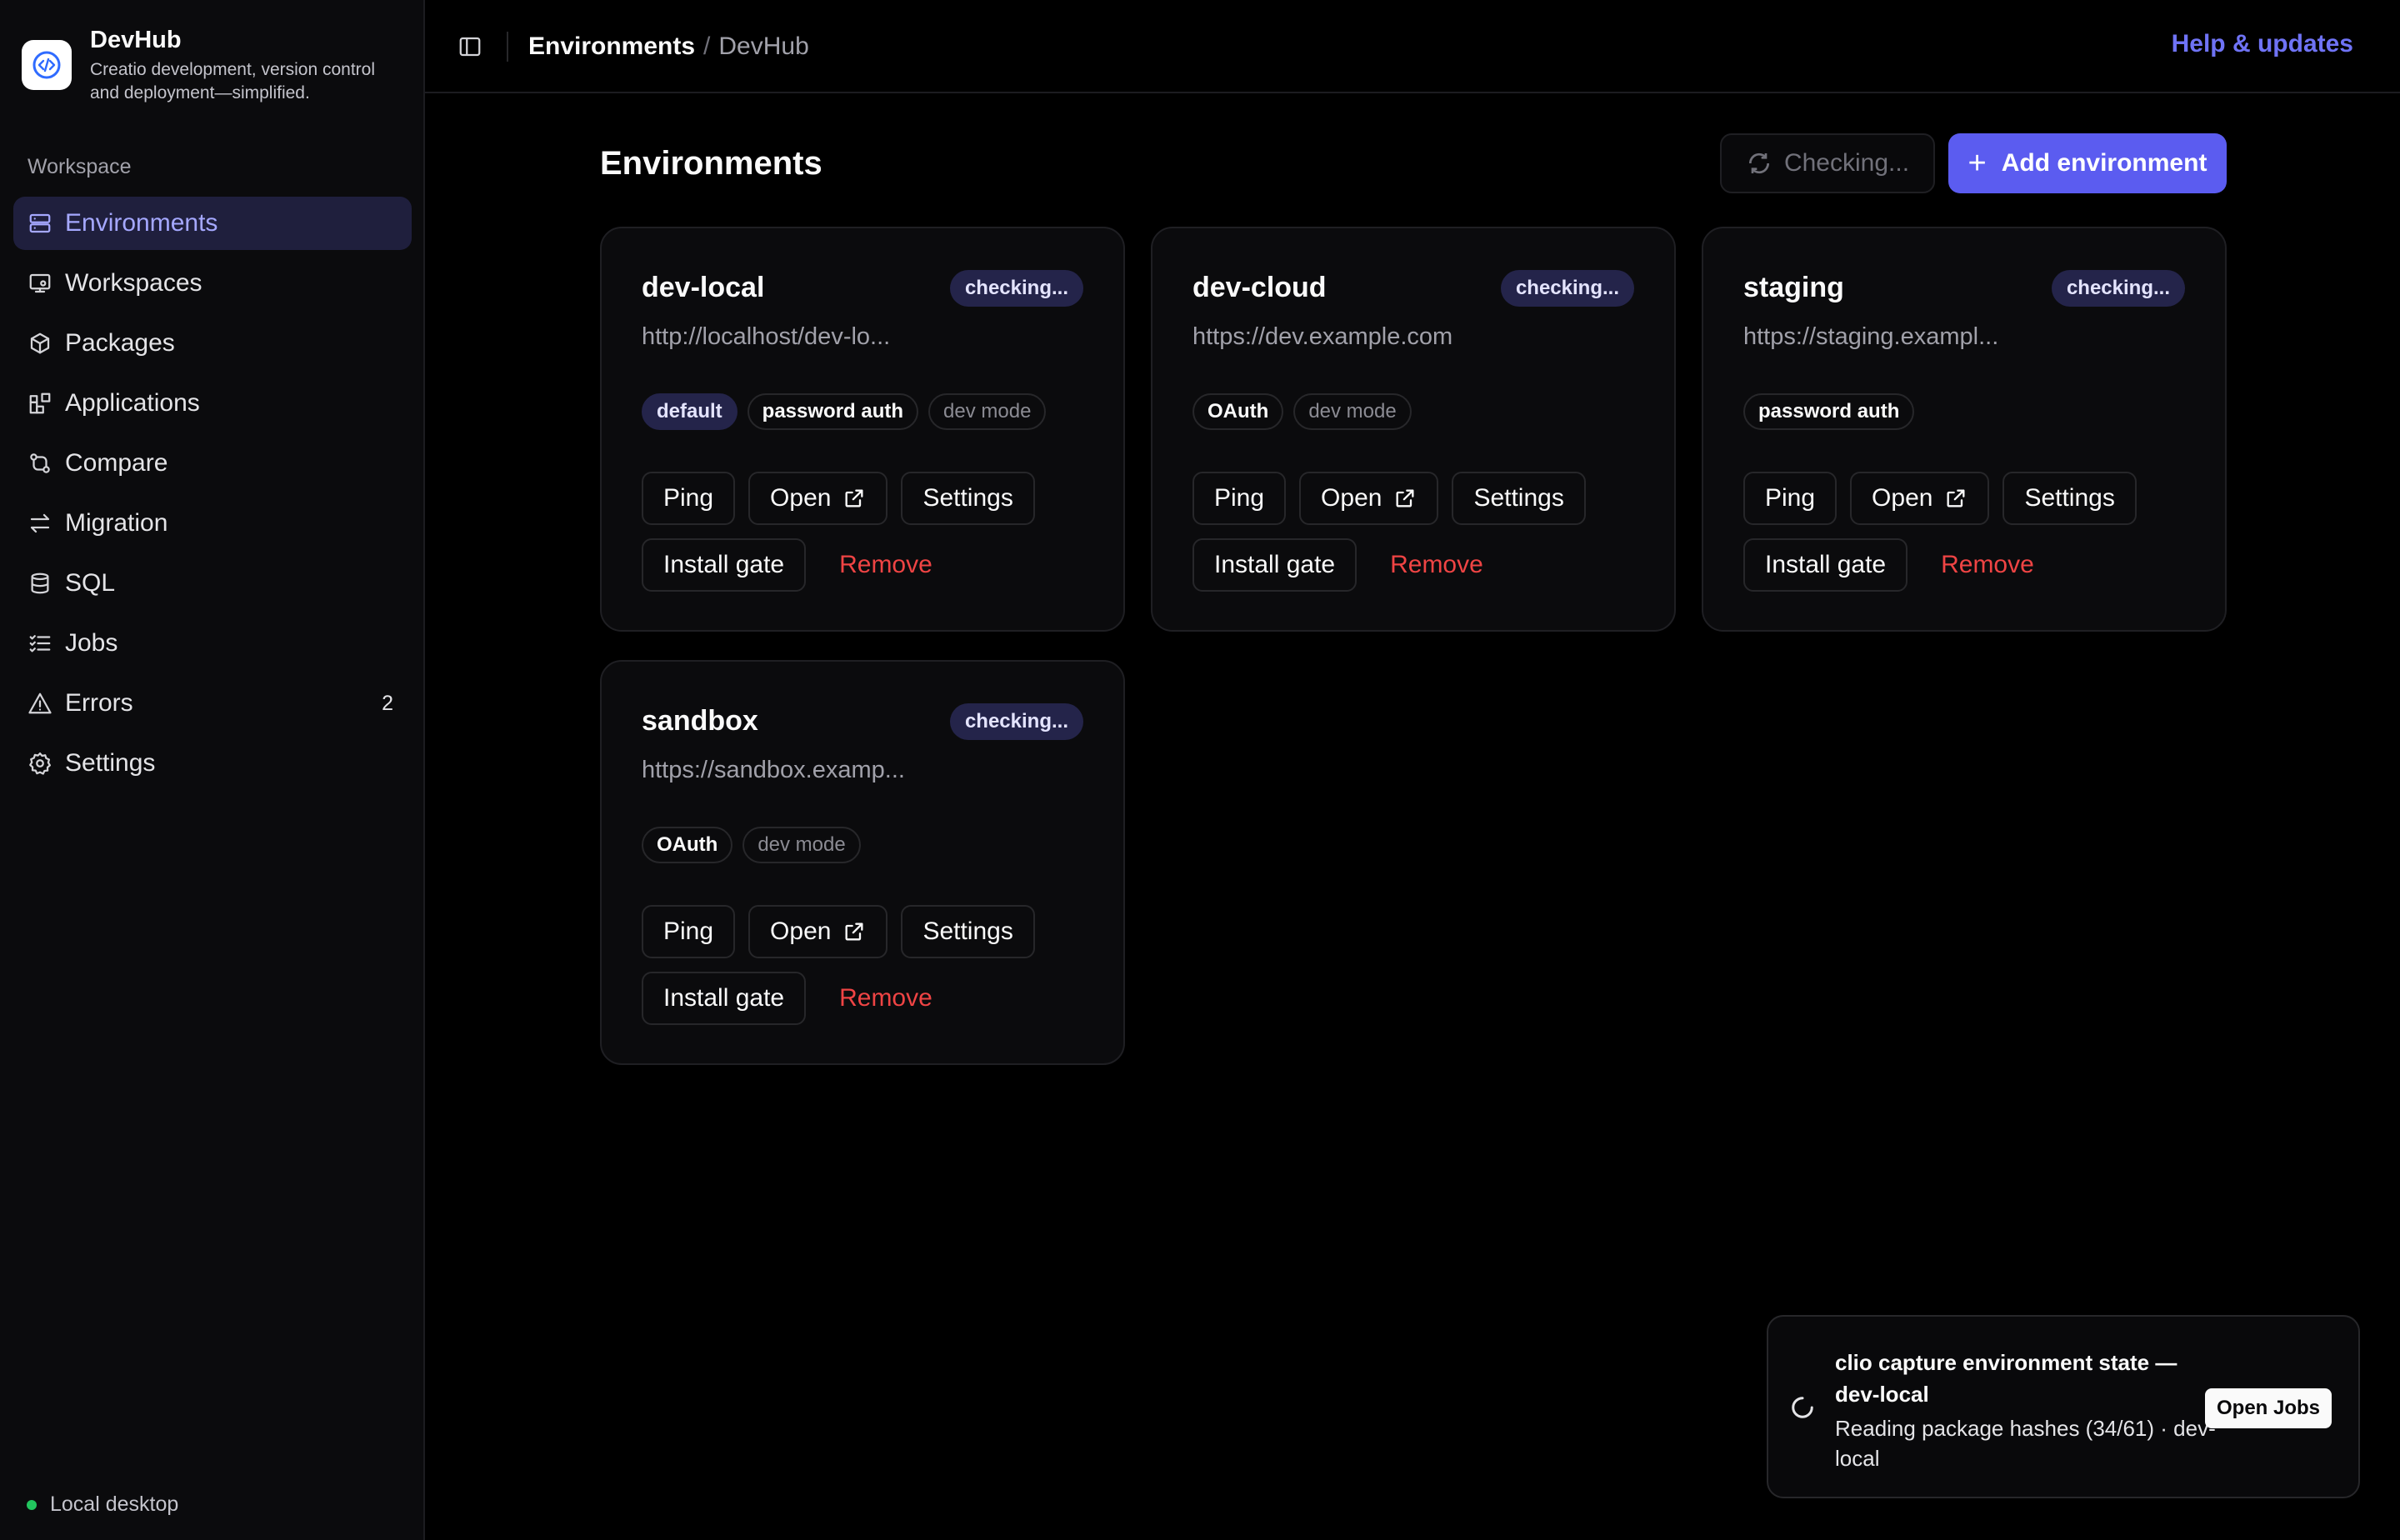 Image resolution: width=2400 pixels, height=1540 pixels. Describe the element at coordinates (40, 463) in the screenshot. I see `compare-icon` at that location.